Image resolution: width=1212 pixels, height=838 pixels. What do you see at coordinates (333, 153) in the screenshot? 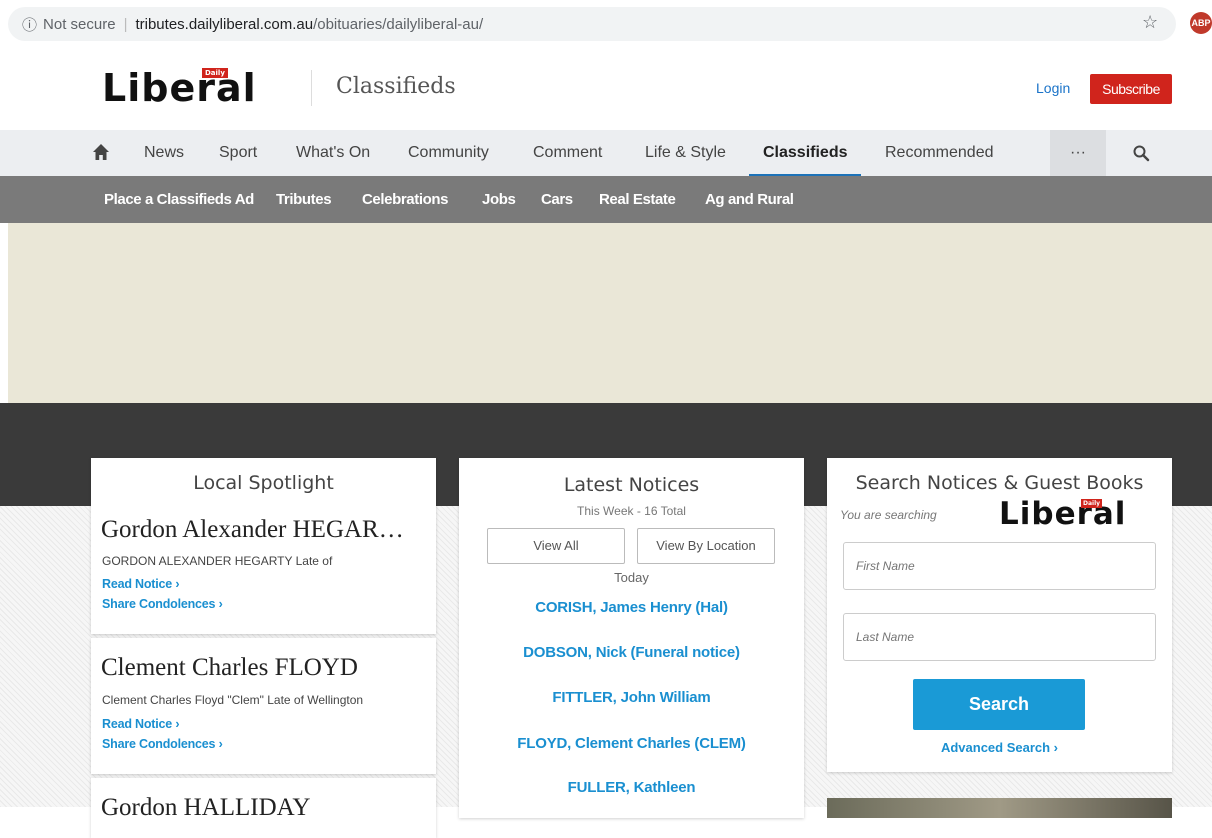
I see `nav-item-whats-on: What's On` at bounding box center [333, 153].